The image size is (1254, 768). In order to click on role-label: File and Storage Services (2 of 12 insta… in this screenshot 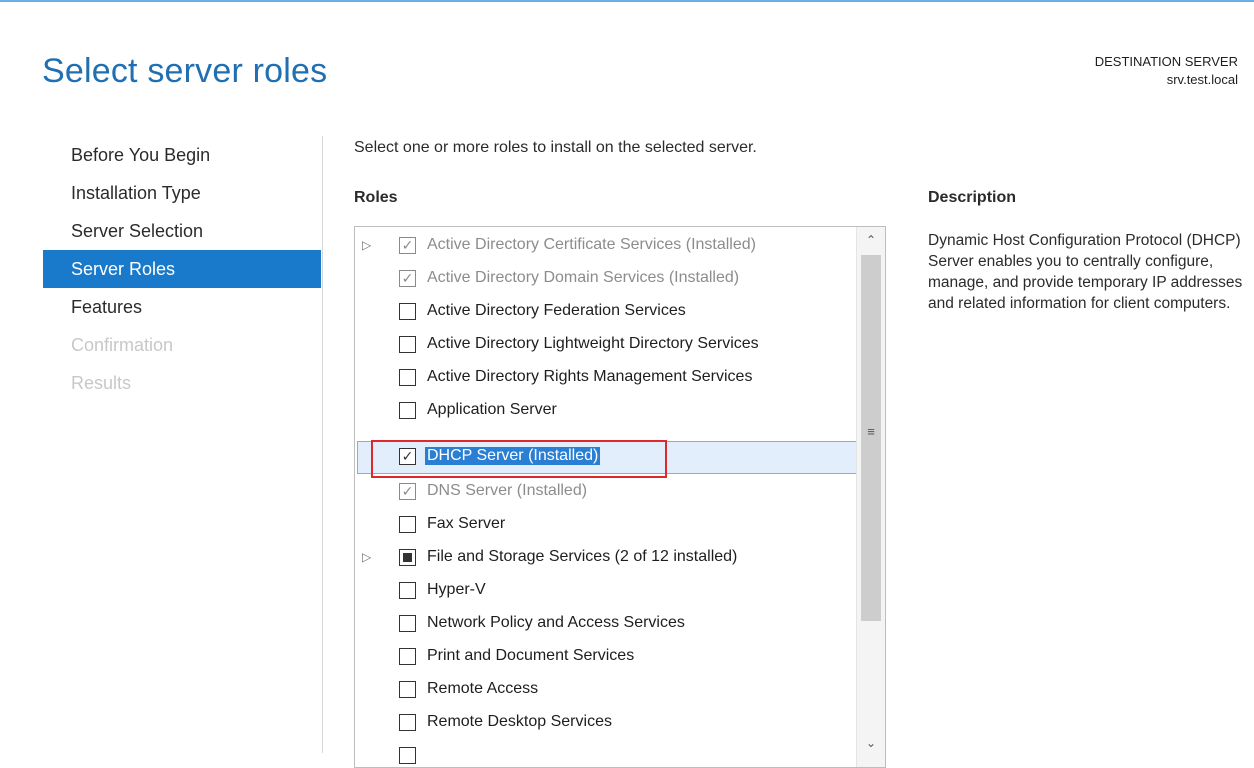, I will do `click(582, 556)`.